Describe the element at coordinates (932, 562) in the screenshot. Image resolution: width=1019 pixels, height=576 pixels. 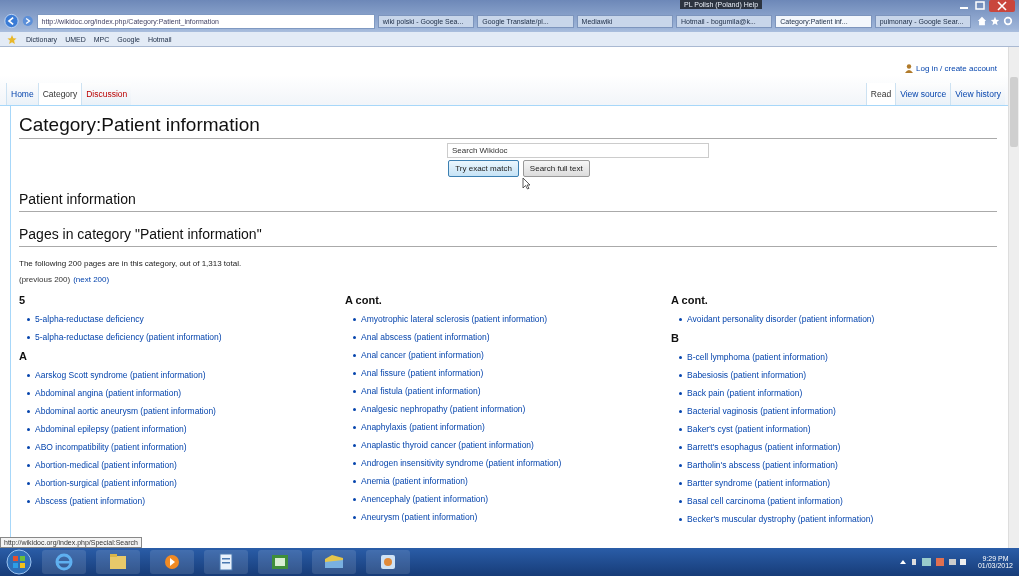
I see `tray-icons-drawing` at that location.